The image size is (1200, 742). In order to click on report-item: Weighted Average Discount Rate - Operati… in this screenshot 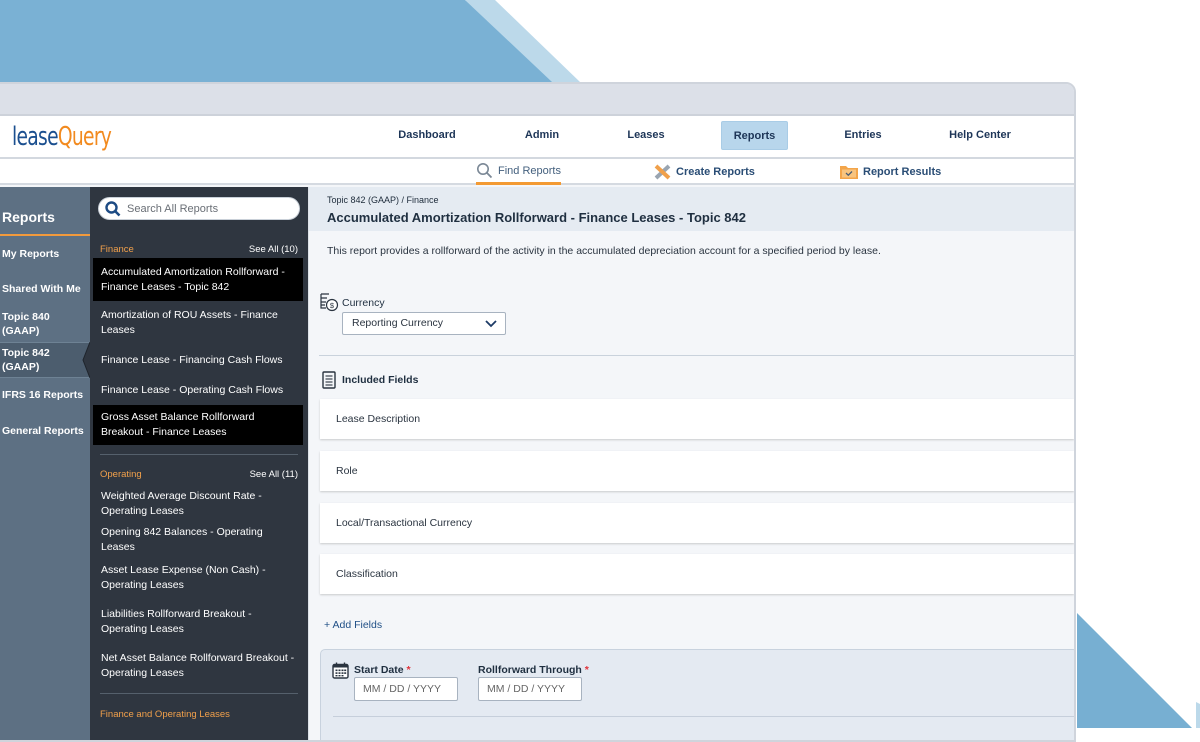, I will do `click(198, 504)`.